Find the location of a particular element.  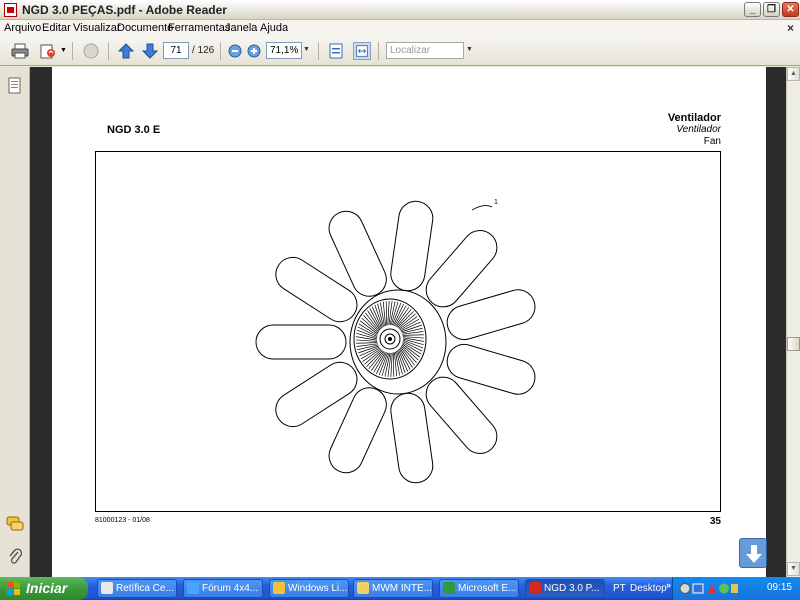

menu-documento: Documento is located at coordinates (145, 28).